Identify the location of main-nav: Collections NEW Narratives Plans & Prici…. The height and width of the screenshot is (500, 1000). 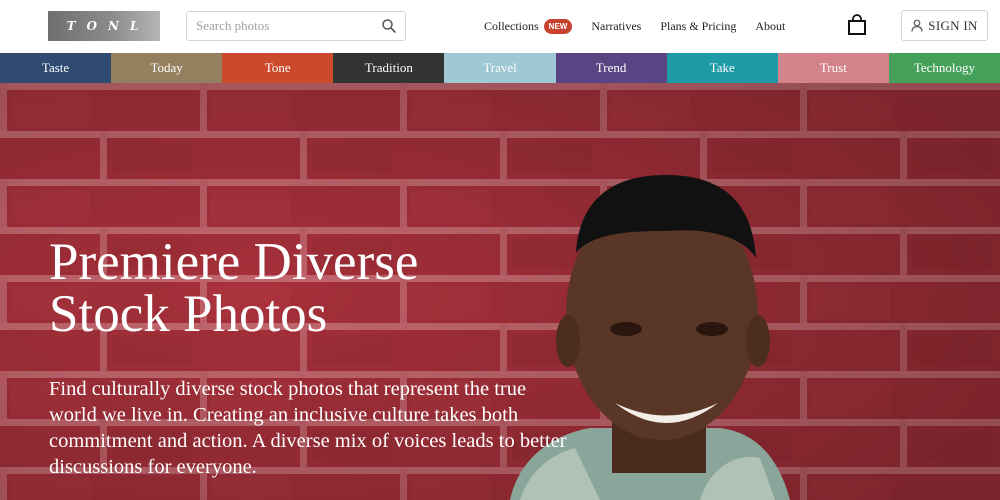
(634, 26).